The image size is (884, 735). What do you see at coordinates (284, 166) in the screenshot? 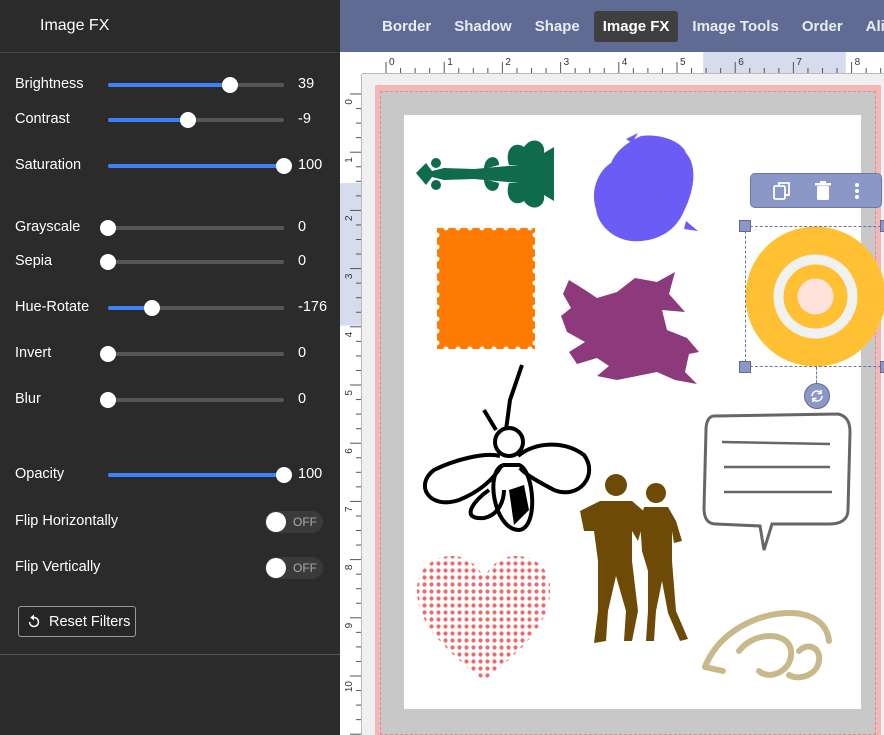
I see `saturation-slider-knob` at bounding box center [284, 166].